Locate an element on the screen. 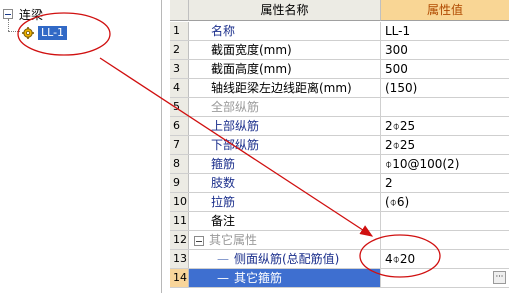 The image size is (509, 293). table-row: 7 下部纵筋 2⌽25 is located at coordinates (339, 145).